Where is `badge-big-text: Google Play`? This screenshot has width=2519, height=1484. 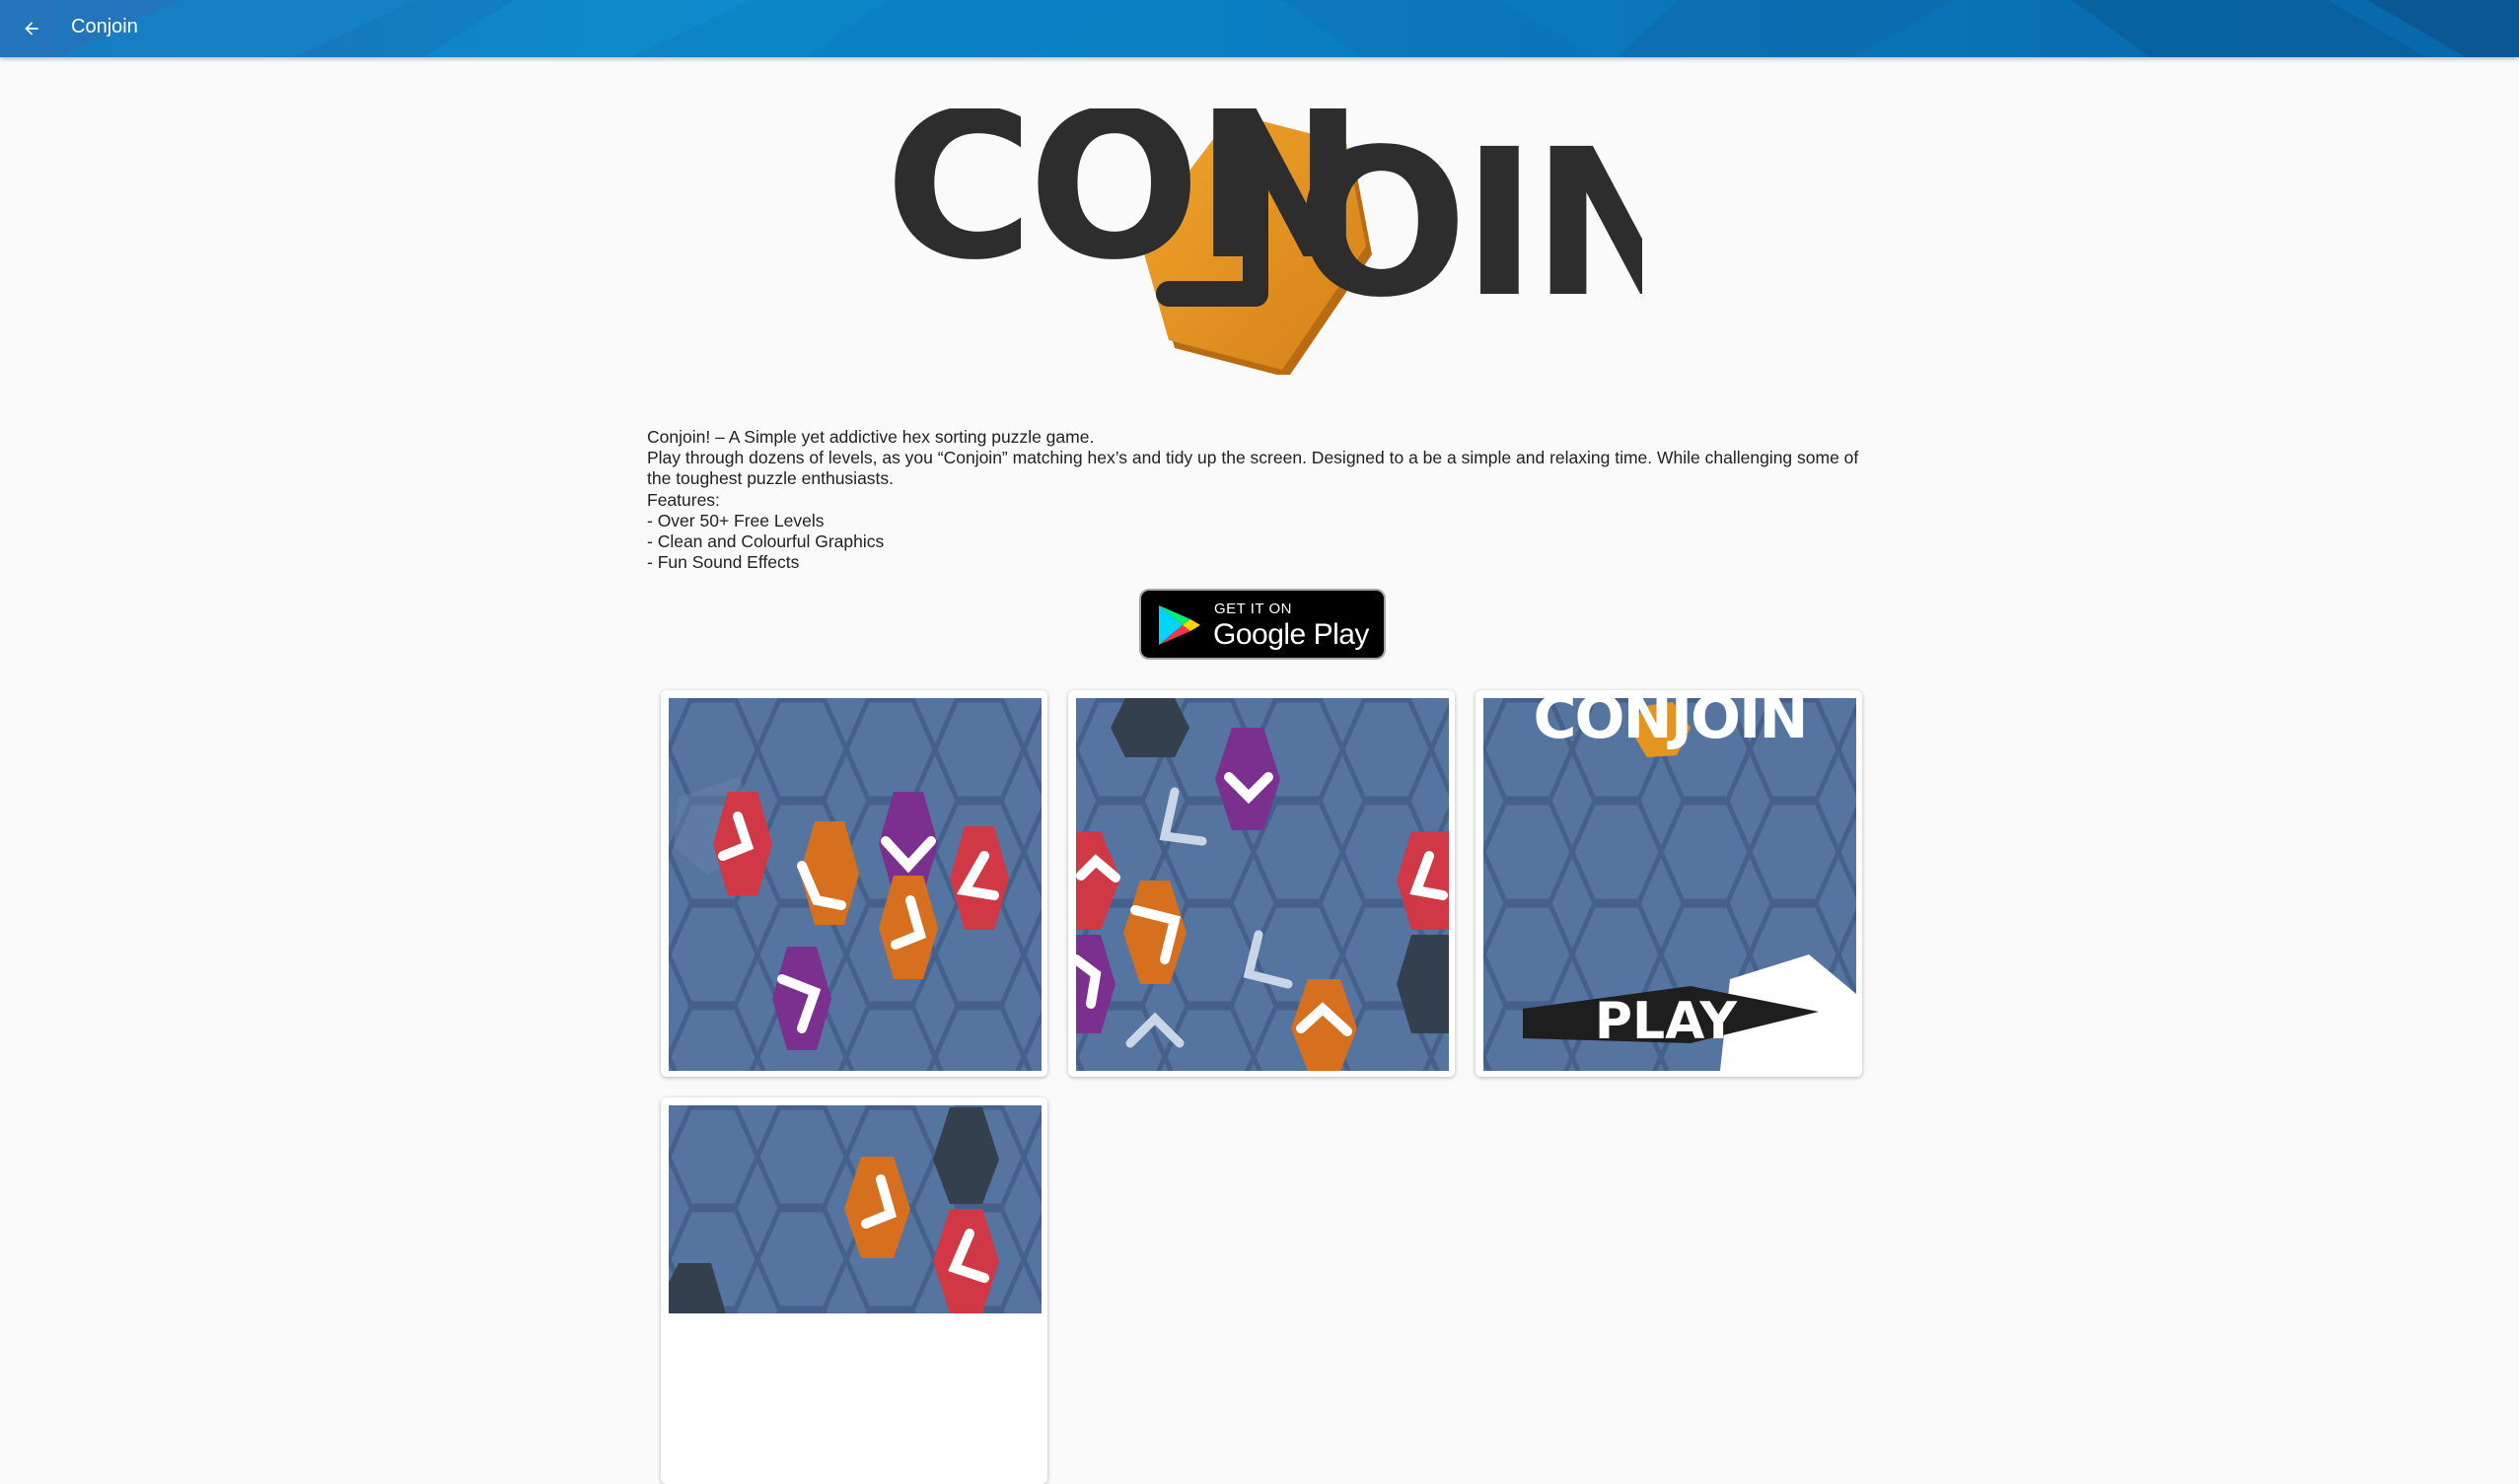
badge-big-text: Google Play is located at coordinates (1291, 634).